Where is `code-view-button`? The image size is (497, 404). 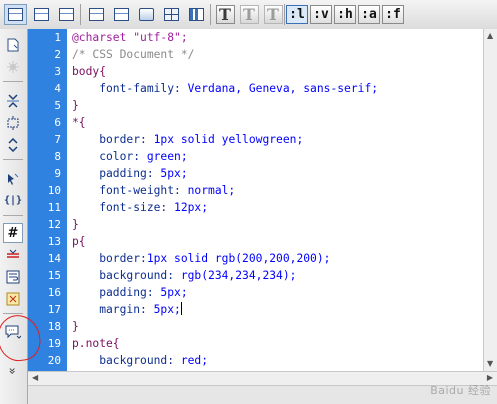 code-view-button is located at coordinates (15, 14).